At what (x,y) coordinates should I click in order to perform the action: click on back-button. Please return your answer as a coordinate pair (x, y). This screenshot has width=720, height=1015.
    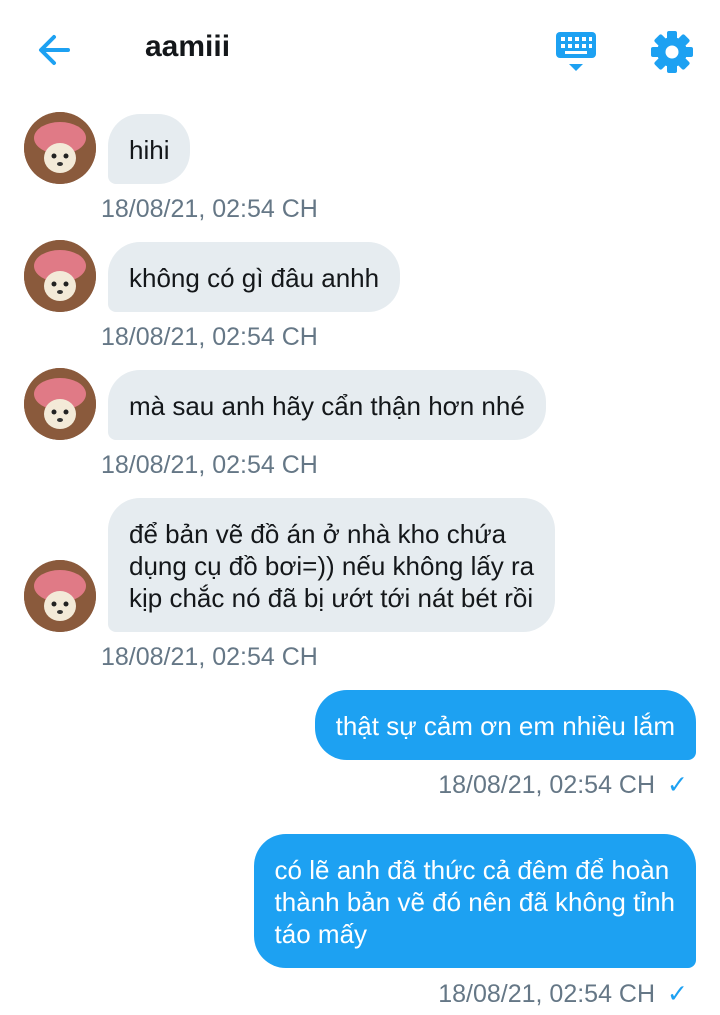
    Looking at the image, I should click on (55, 50).